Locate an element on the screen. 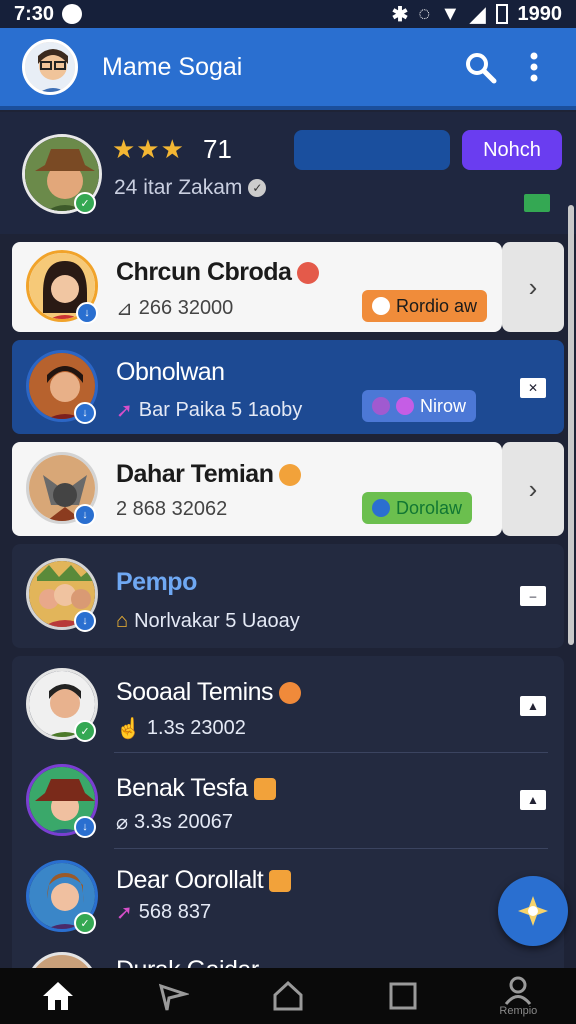  bottom-nav: Rempio is located at coordinates (288, 996).